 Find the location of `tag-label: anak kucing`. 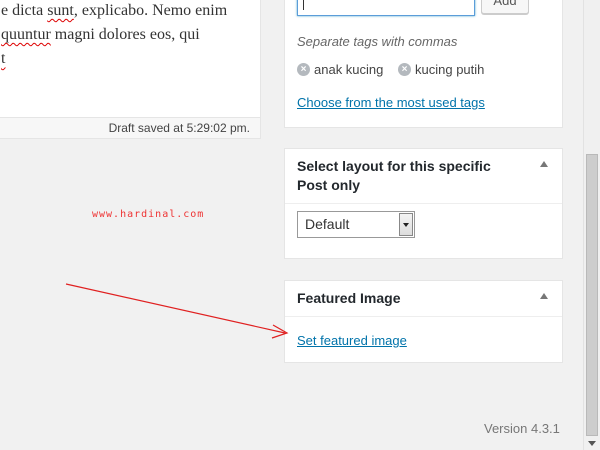

tag-label: anak kucing is located at coordinates (349, 69).